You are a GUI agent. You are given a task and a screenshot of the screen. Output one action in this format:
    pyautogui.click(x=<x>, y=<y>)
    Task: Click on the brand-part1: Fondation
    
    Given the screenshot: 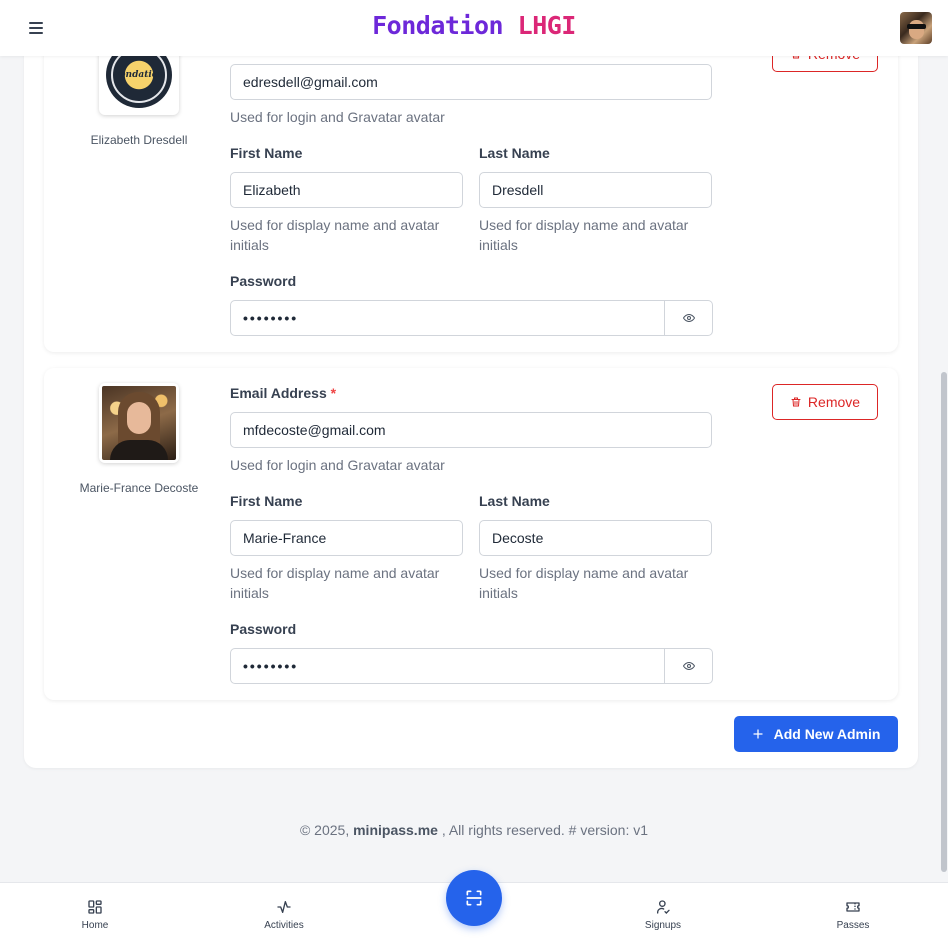 What is the action you would take?
    pyautogui.click(x=445, y=25)
    